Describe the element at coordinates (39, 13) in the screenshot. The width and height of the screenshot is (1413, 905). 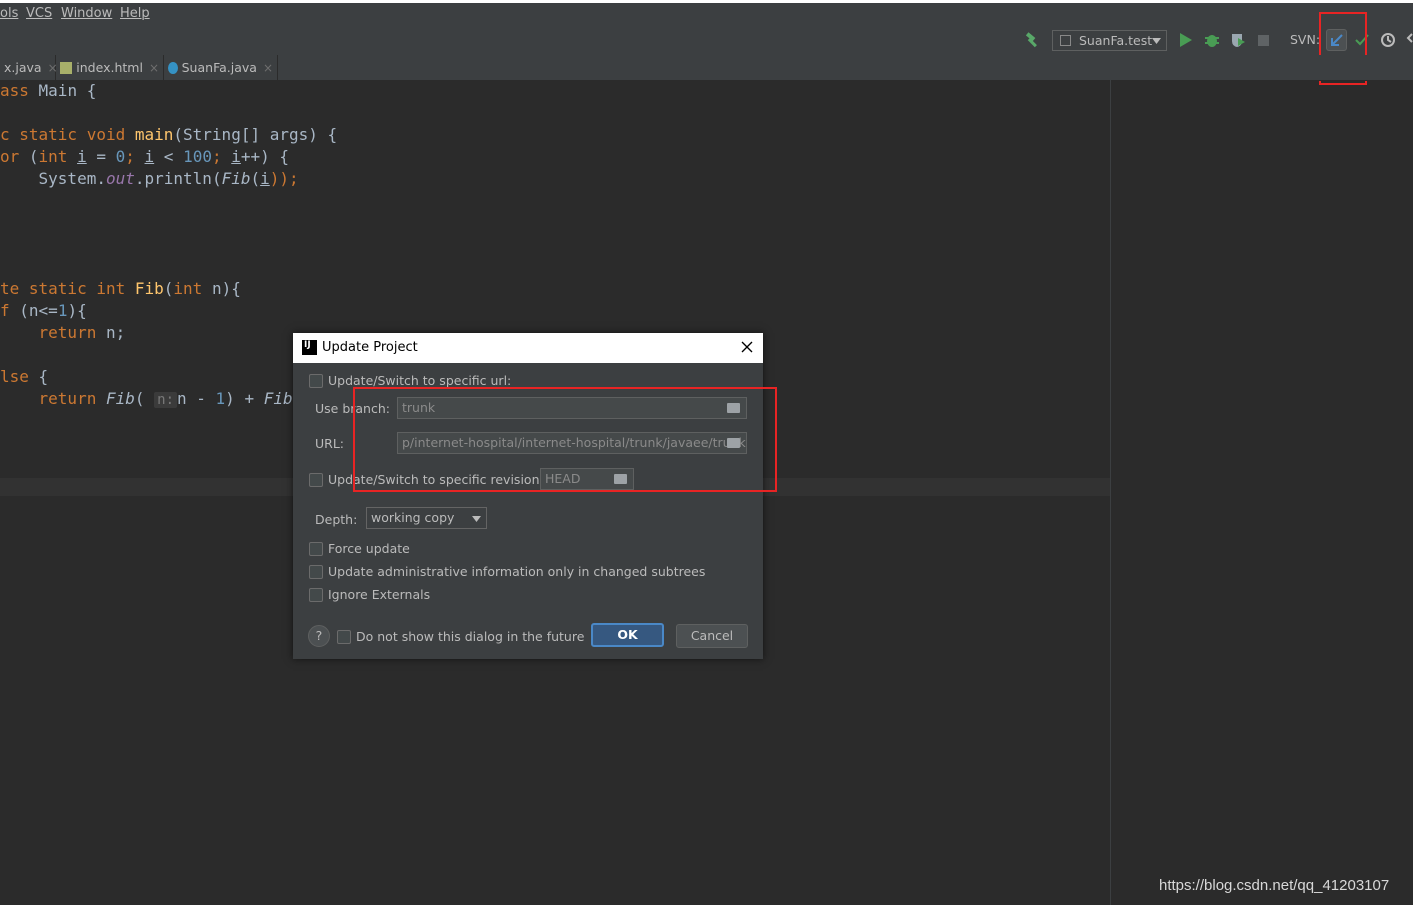
I see `menu-vcs: VCS` at that location.